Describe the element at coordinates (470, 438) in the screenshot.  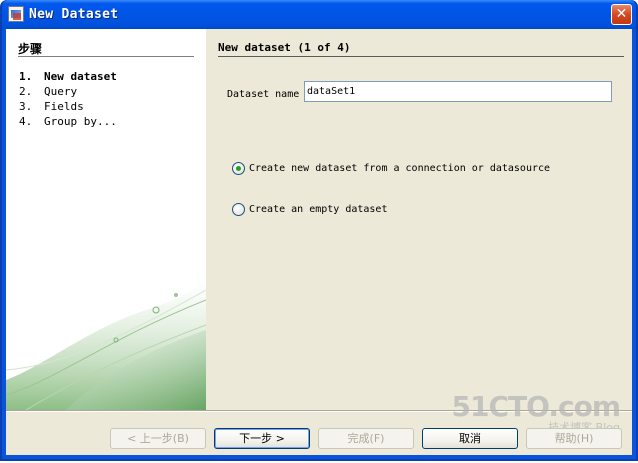
I see `cancel-button: 取消` at that location.